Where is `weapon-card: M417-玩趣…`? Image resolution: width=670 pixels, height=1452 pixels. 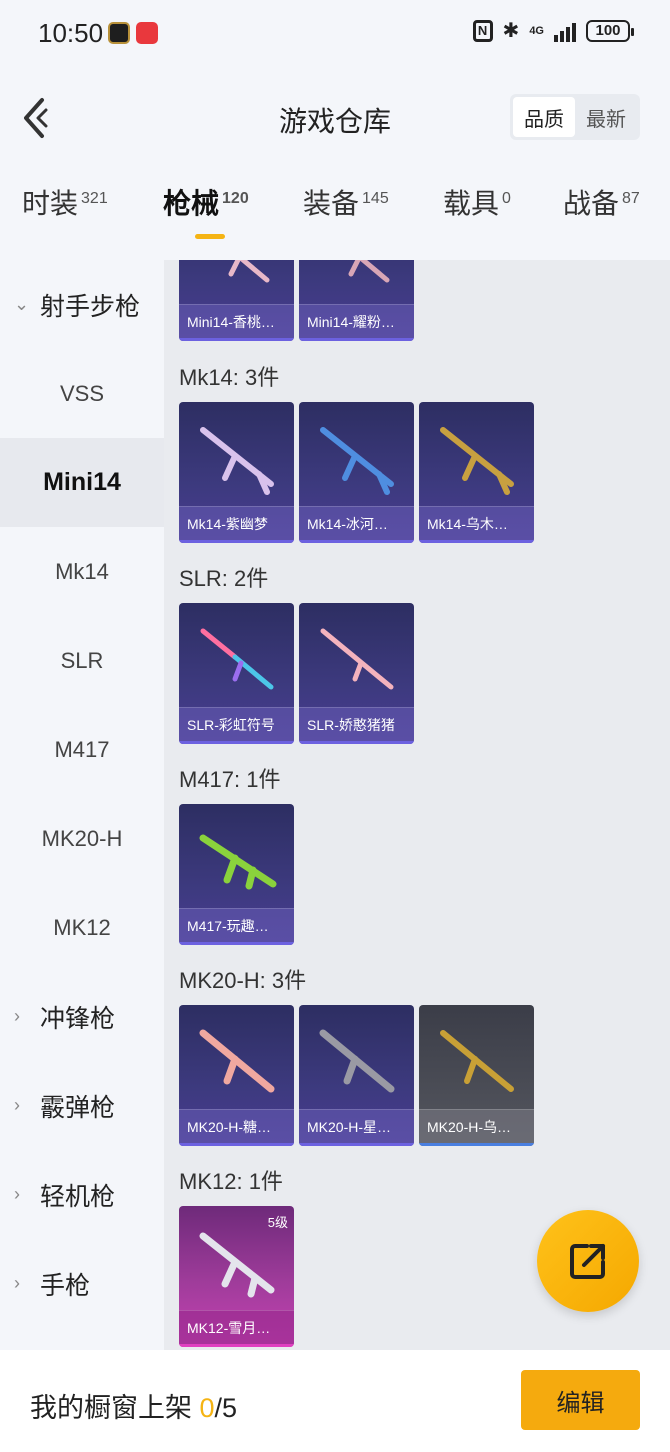
weapon-card: M417-玩趣… is located at coordinates (236, 874).